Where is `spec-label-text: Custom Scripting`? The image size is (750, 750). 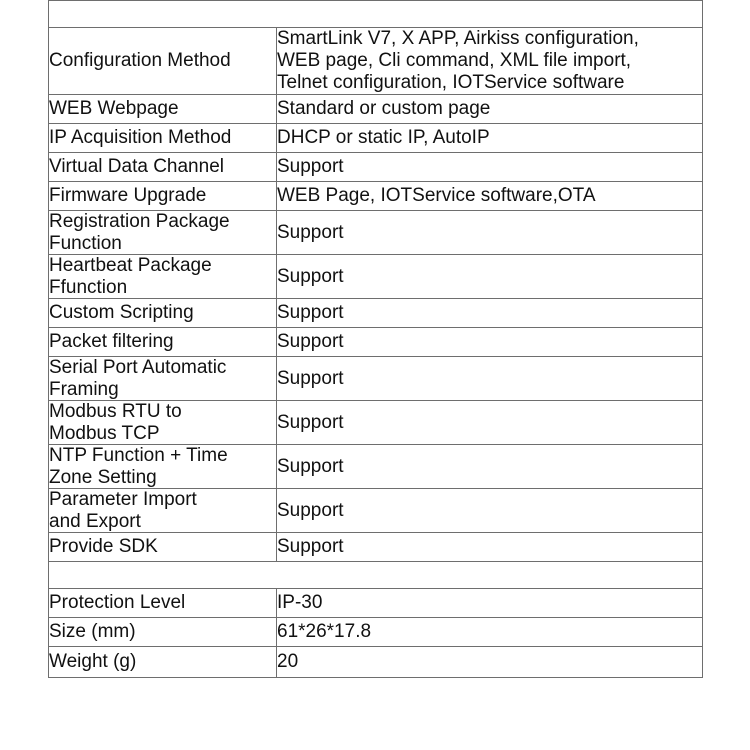 spec-label-text: Custom Scripting is located at coordinates (121, 313).